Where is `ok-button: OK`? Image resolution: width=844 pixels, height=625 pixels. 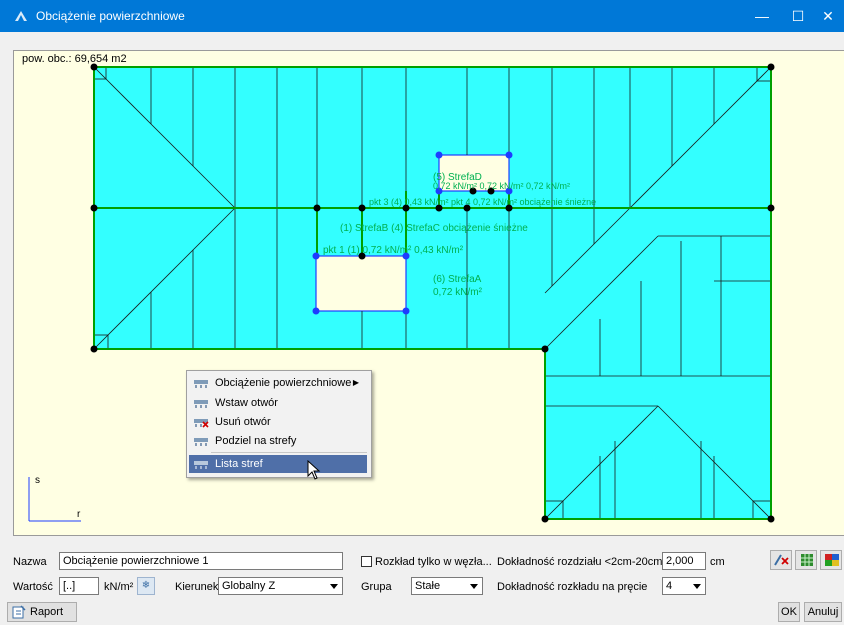 ok-button: OK is located at coordinates (789, 612).